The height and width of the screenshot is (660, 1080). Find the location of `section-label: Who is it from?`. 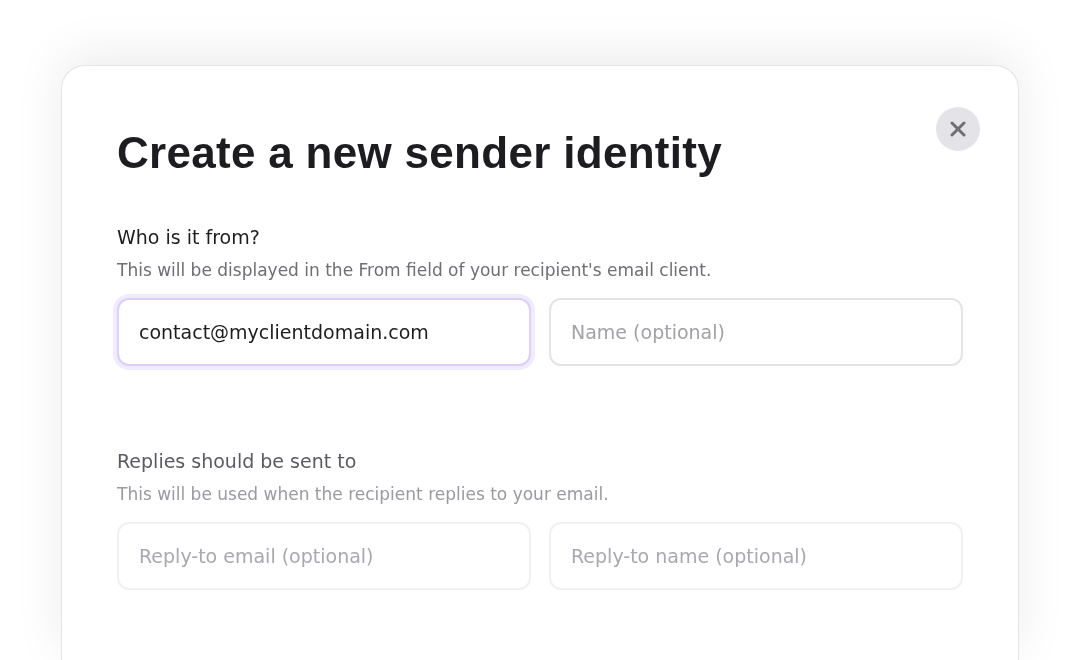

section-label: Who is it from? is located at coordinates (189, 237).